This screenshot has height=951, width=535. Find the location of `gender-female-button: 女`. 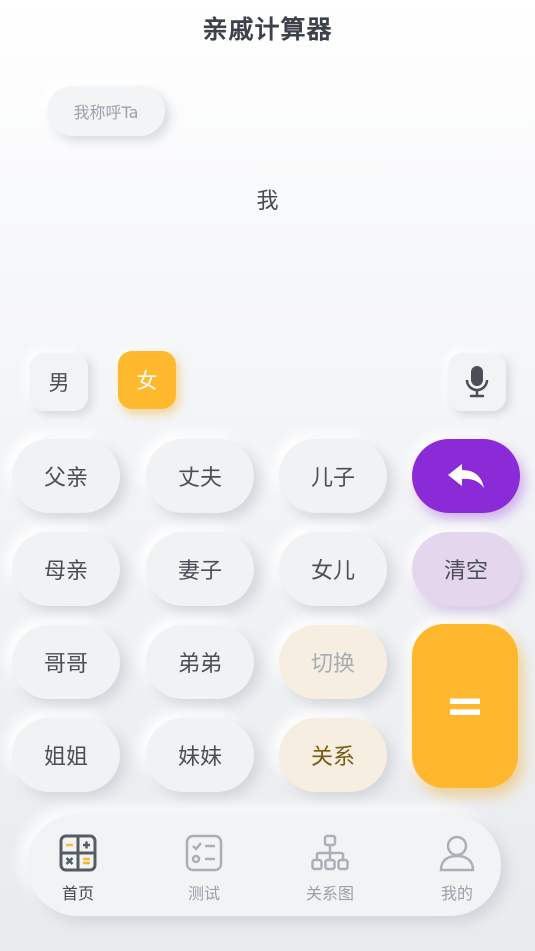

gender-female-button: 女 is located at coordinates (147, 380).